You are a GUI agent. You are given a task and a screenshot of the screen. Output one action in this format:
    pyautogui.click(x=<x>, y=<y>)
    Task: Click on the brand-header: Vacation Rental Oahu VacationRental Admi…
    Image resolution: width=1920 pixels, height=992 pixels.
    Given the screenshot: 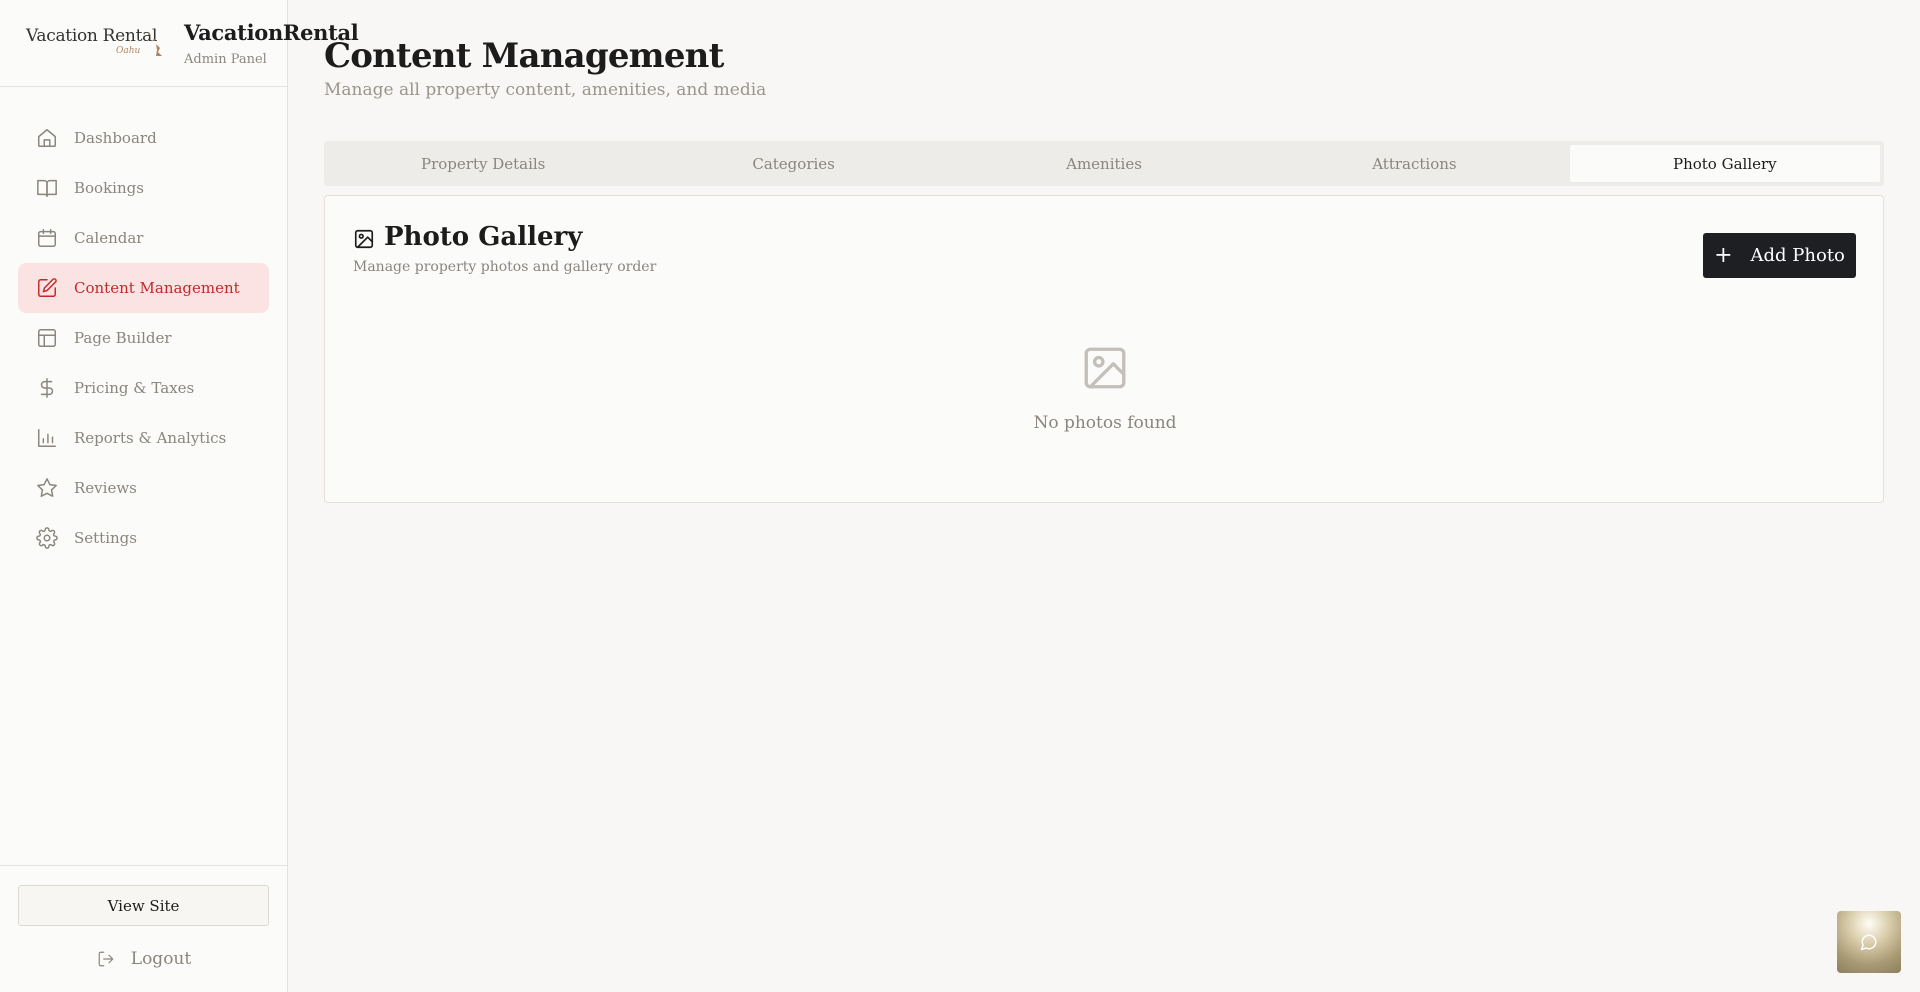 What is the action you would take?
    pyautogui.click(x=179, y=43)
    